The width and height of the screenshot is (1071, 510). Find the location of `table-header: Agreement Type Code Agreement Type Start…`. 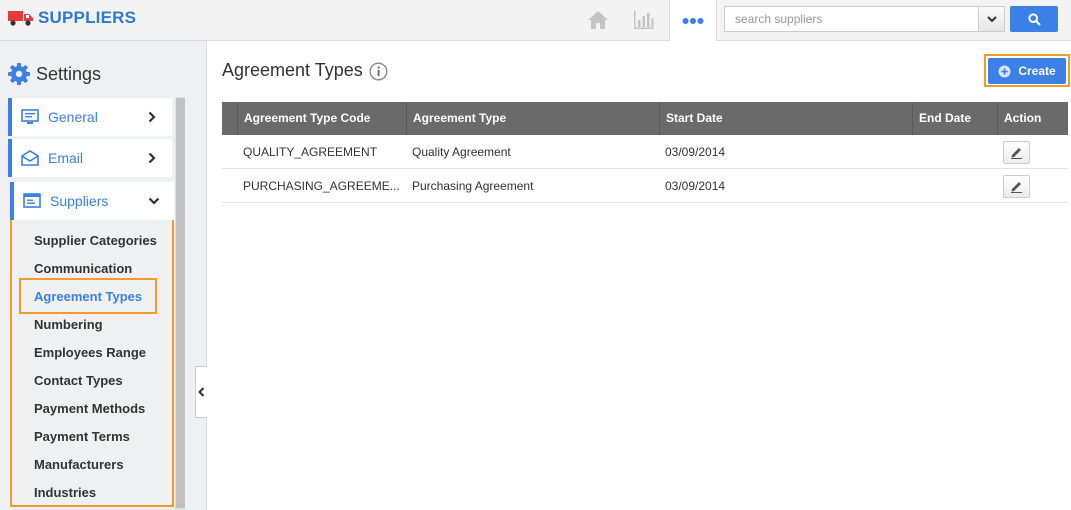

table-header: Agreement Type Code Agreement Type Start… is located at coordinates (645, 118).